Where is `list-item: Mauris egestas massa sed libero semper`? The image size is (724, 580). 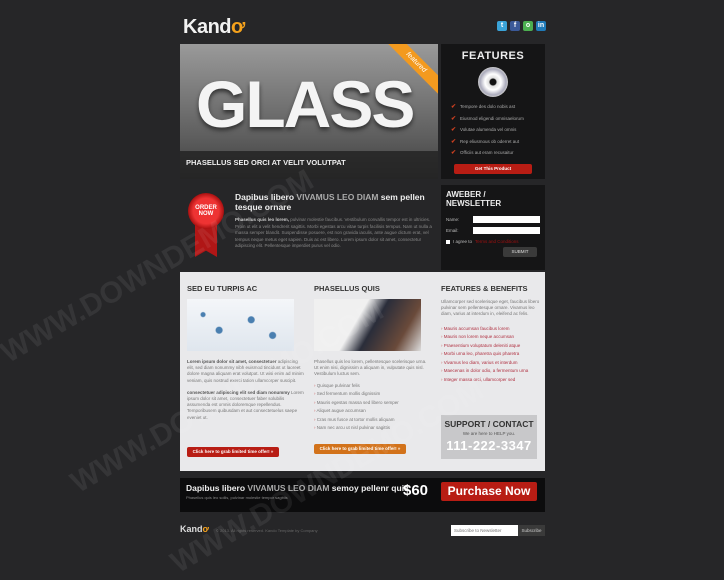 list-item: Mauris egestas massa sed libero semper is located at coordinates (373, 404).